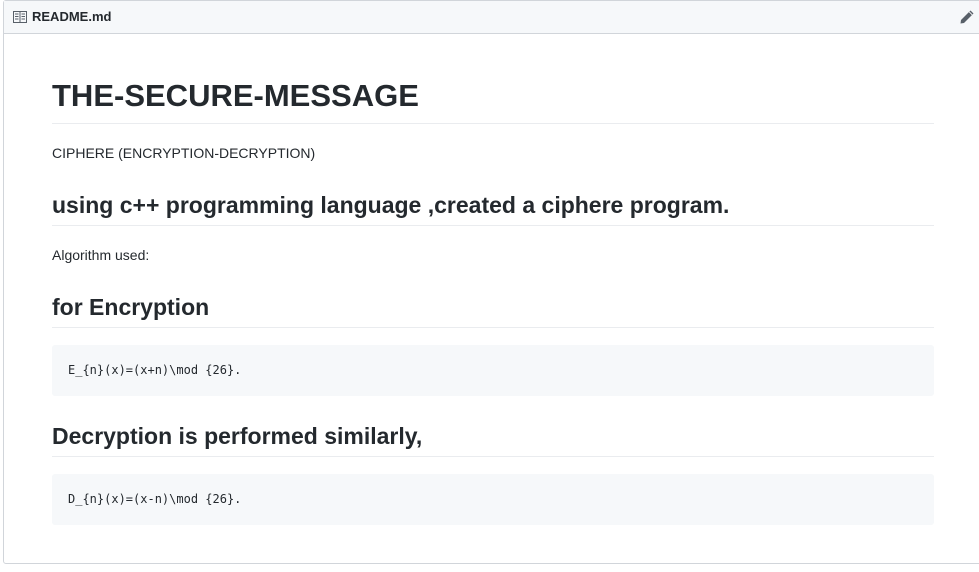 Image resolution: width=979 pixels, height=572 pixels. Describe the element at coordinates (493, 100) in the screenshot. I see `readme-title: THE-SECURE-MESSAGE` at that location.